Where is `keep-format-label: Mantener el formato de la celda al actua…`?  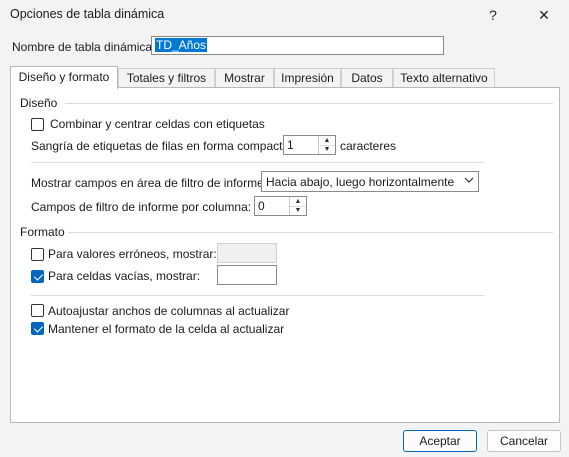
keep-format-label: Mantener el formato de la celda al actua… is located at coordinates (166, 329).